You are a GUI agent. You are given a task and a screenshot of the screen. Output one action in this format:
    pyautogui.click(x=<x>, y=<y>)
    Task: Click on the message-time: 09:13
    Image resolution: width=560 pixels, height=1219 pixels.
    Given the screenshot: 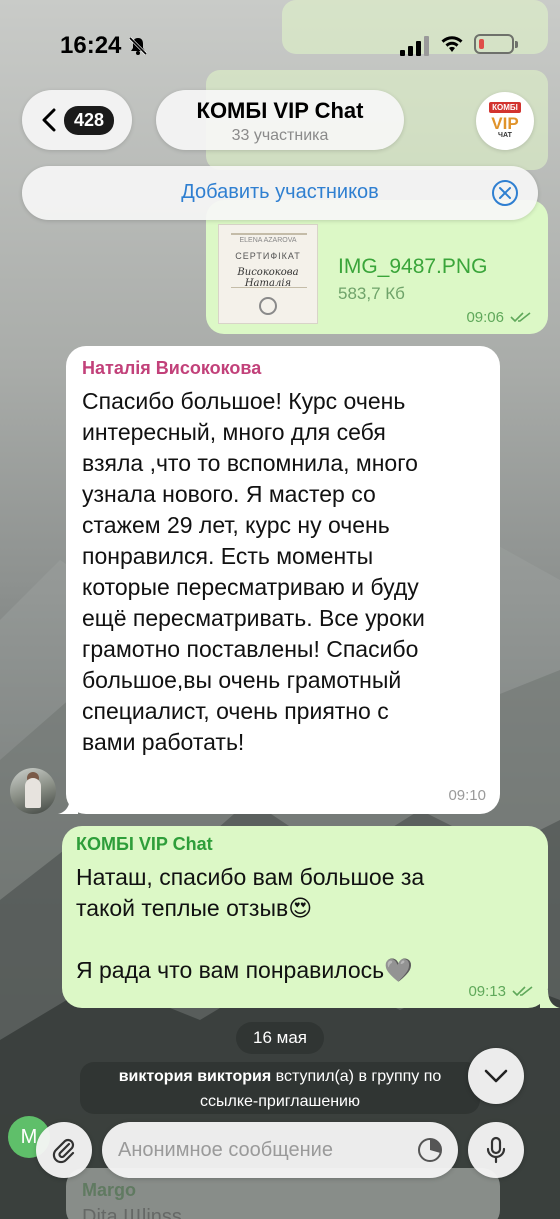 What is the action you would take?
    pyautogui.click(x=487, y=991)
    